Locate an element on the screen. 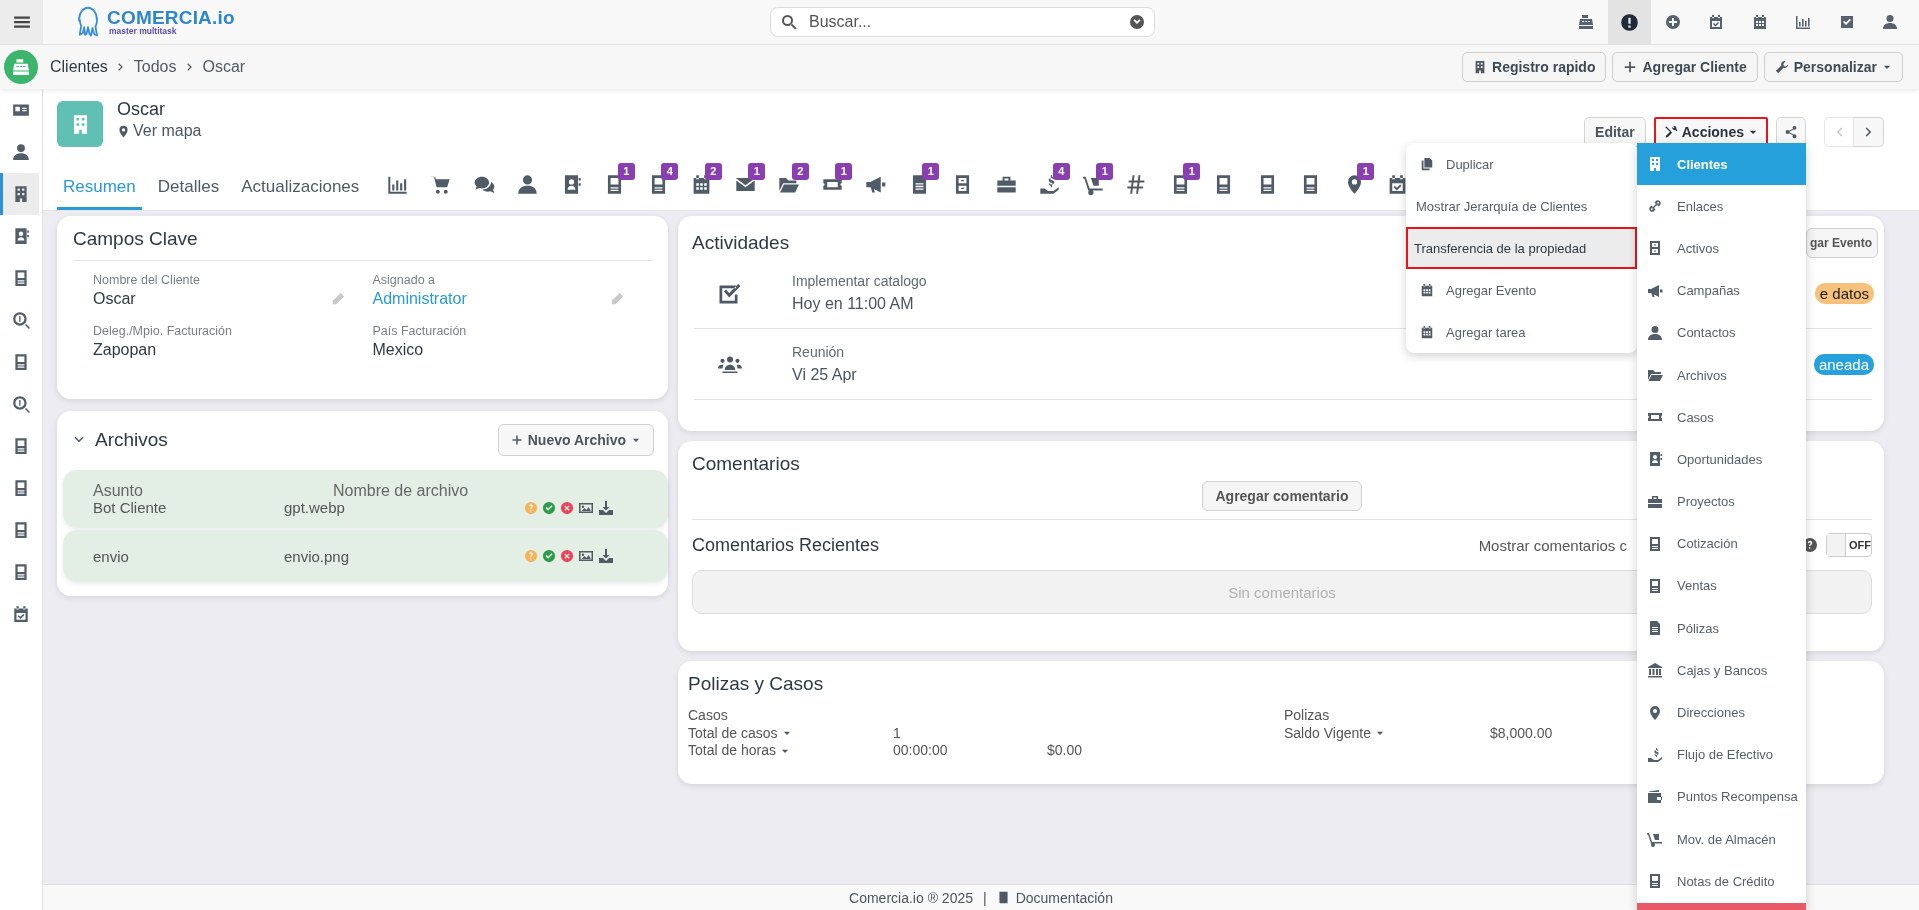 The image size is (1919, 910). breadcrumb-link: Todos is located at coordinates (155, 67).